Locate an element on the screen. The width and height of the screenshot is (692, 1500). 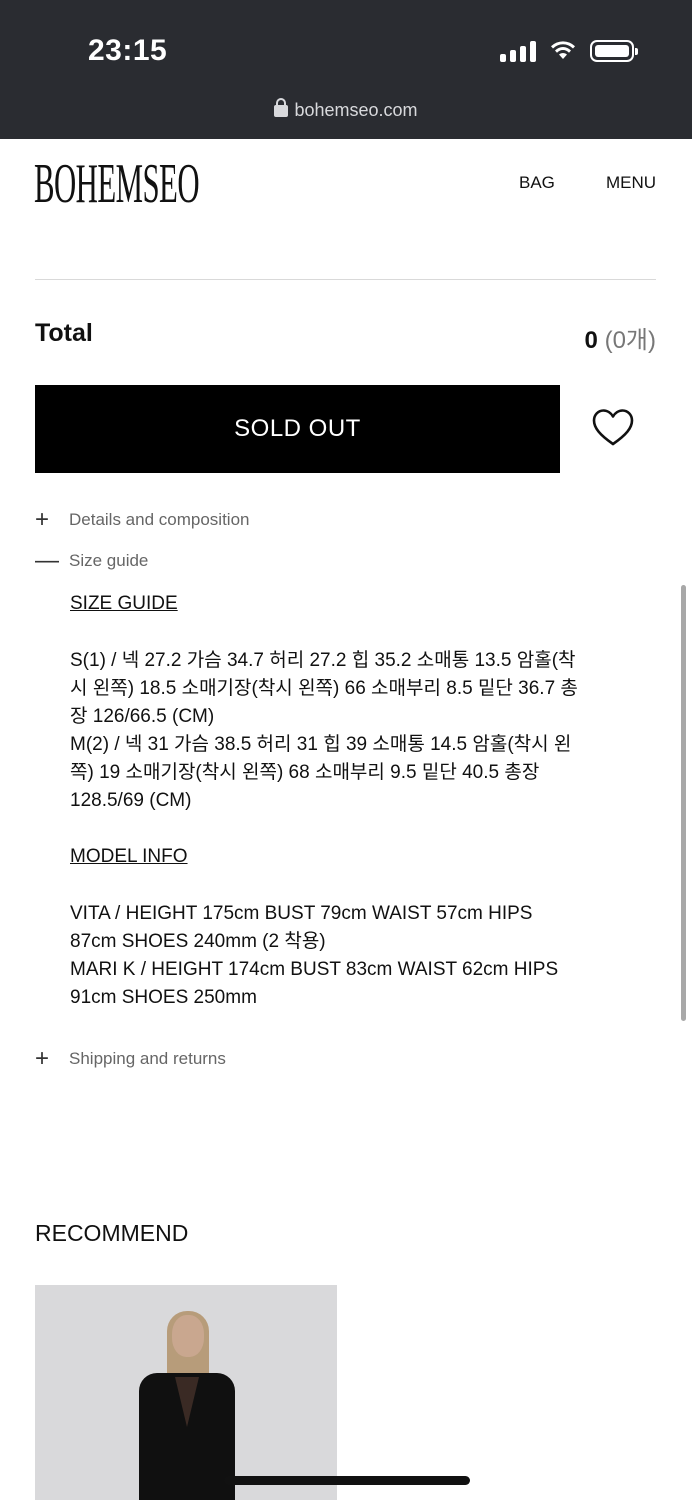
total-label: Total is located at coordinates (64, 333).